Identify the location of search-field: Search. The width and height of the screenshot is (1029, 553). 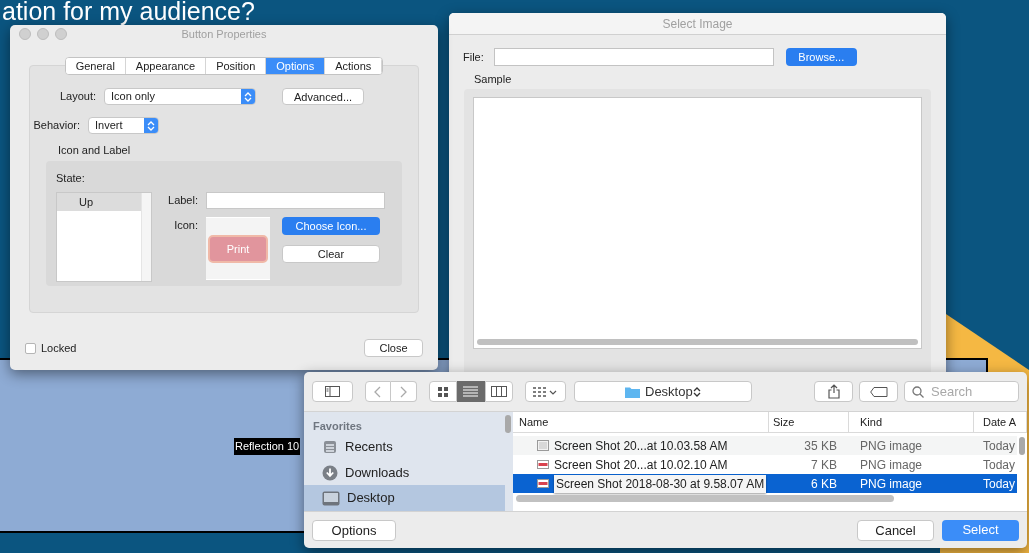
(961, 391).